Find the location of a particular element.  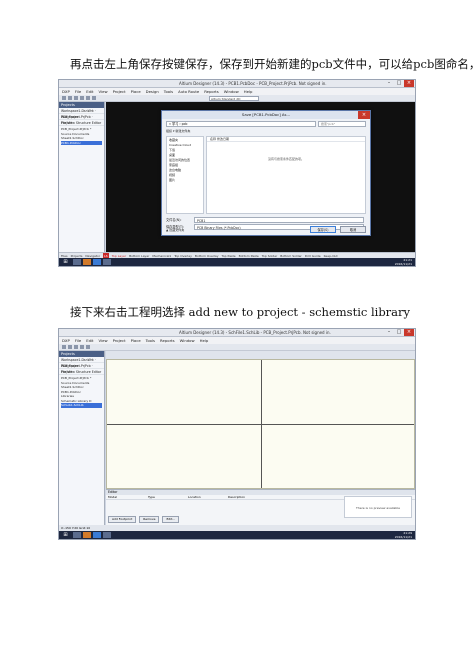

file-list: 名称 修改日期 没有与搜索条件匹配的项。 is located at coordinates (286, 175).